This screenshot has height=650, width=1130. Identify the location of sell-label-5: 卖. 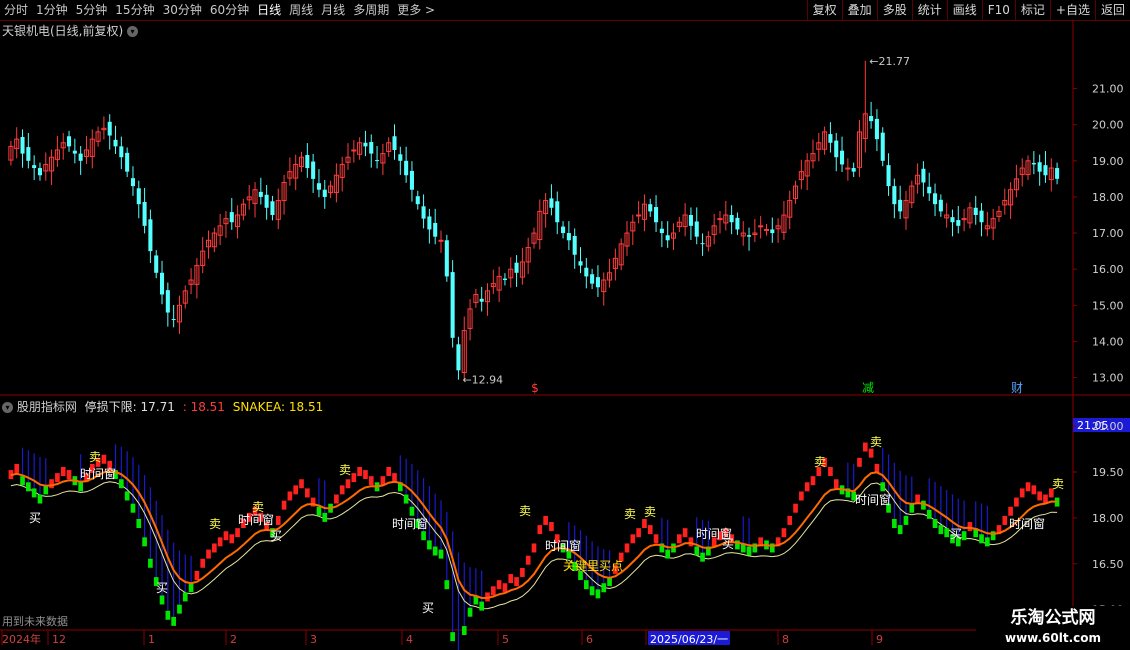
(820, 462).